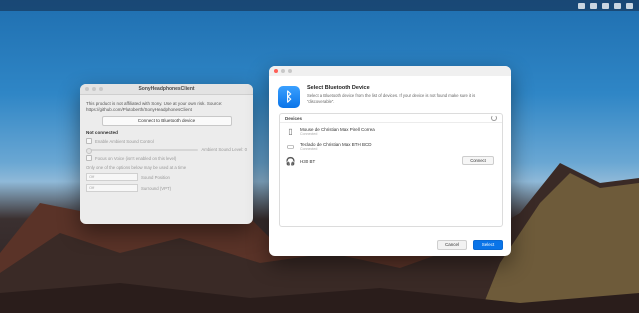 Image resolution: width=639 pixels, height=313 pixels. Describe the element at coordinates (112, 188) in the screenshot. I see `surround-select: Off` at that location.